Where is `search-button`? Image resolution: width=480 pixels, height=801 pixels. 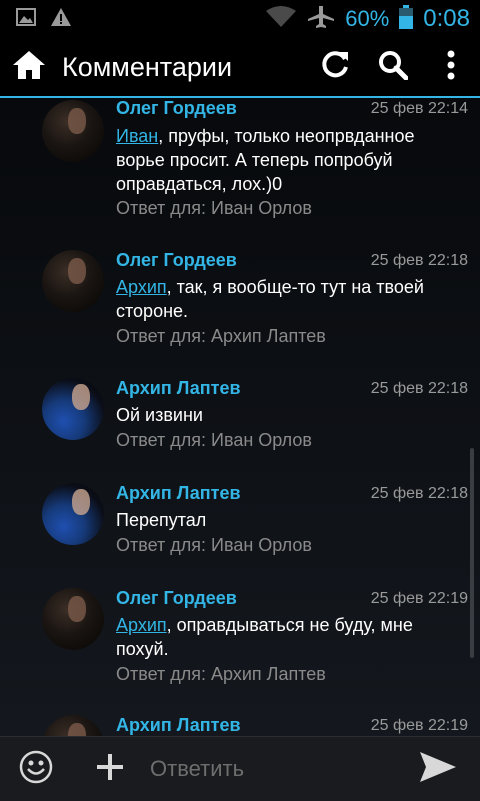 search-button is located at coordinates (393, 67).